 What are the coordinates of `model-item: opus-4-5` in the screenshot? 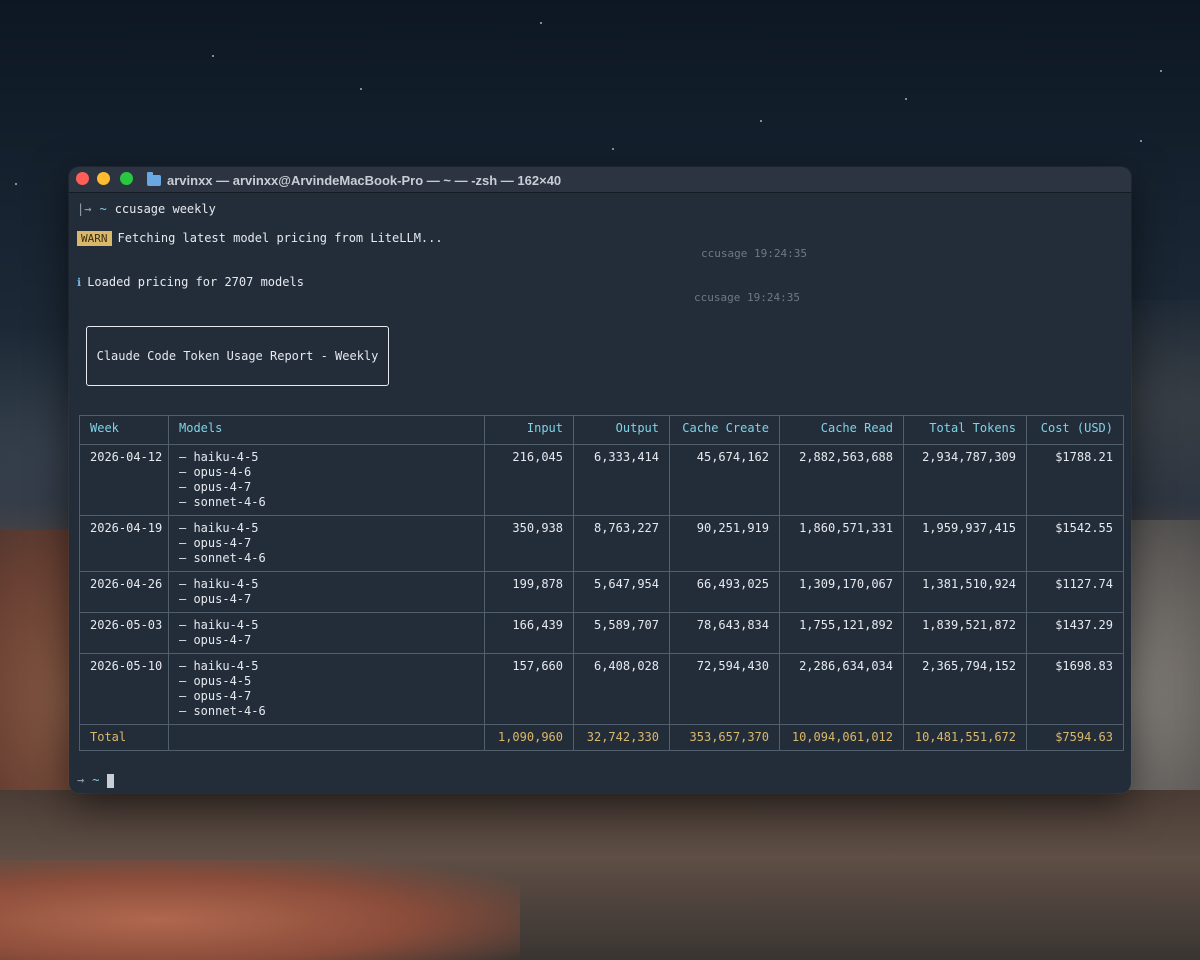 It's located at (326, 681).